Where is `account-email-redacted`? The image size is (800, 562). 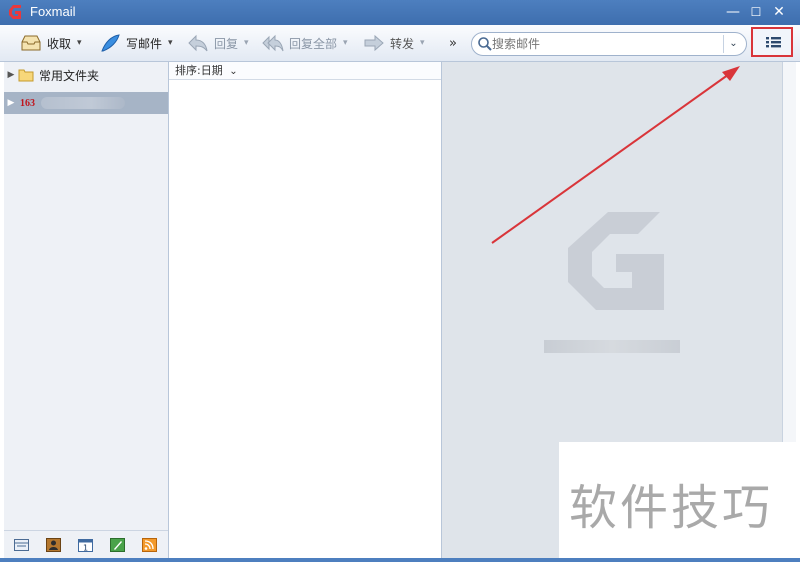 account-email-redacted is located at coordinates (83, 103).